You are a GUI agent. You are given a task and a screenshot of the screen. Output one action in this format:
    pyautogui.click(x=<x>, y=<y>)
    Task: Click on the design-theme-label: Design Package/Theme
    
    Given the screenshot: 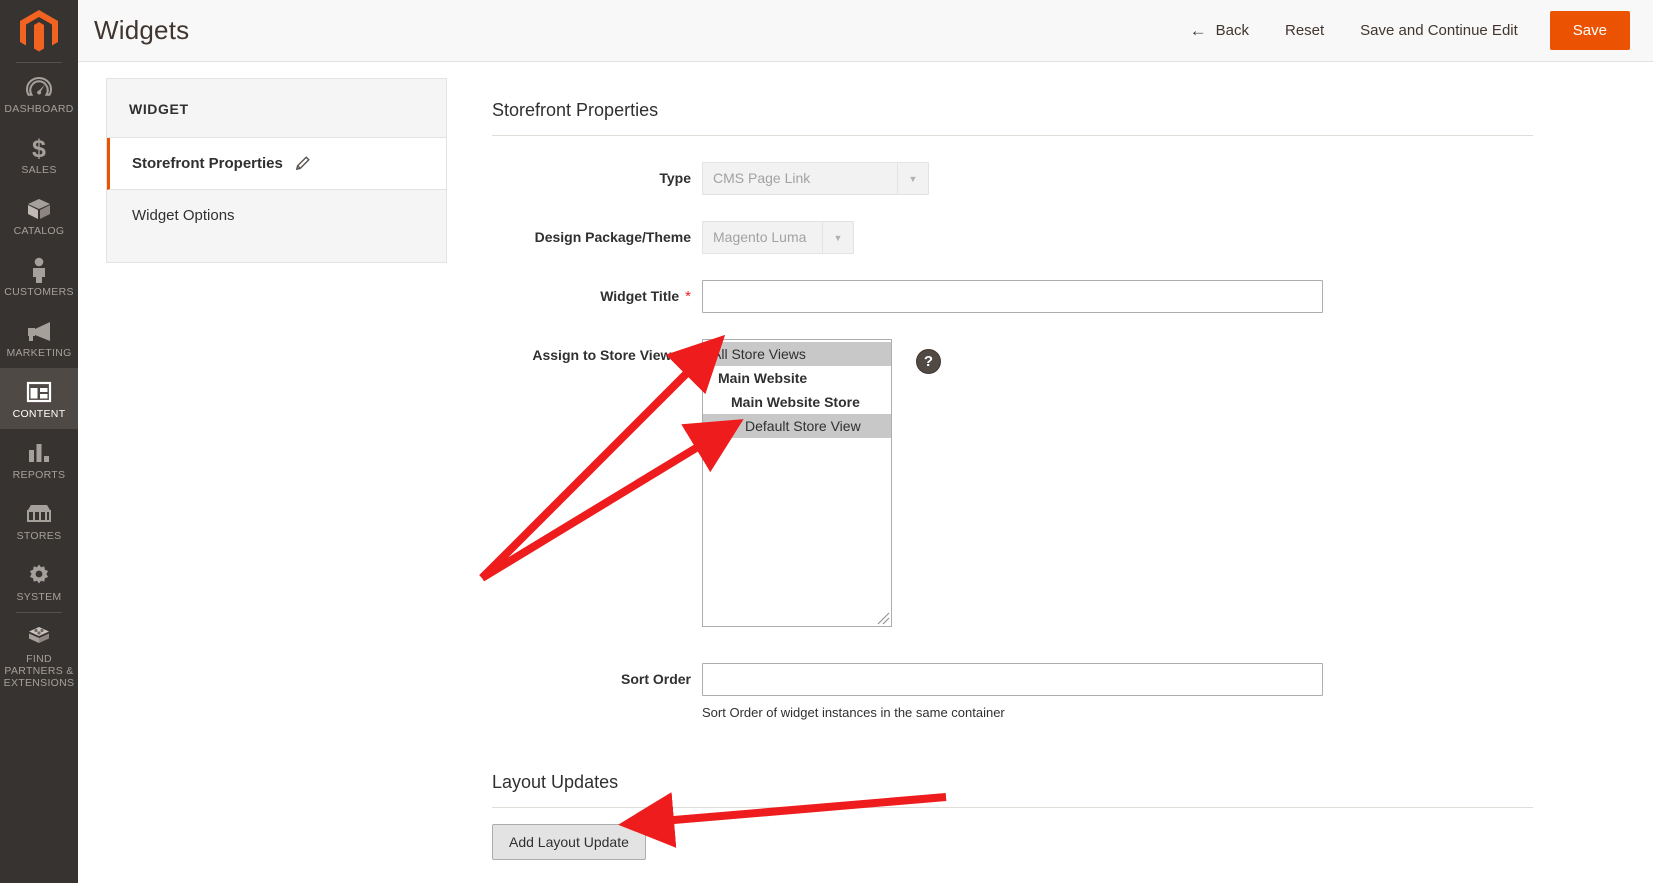 What is the action you would take?
    pyautogui.click(x=612, y=237)
    